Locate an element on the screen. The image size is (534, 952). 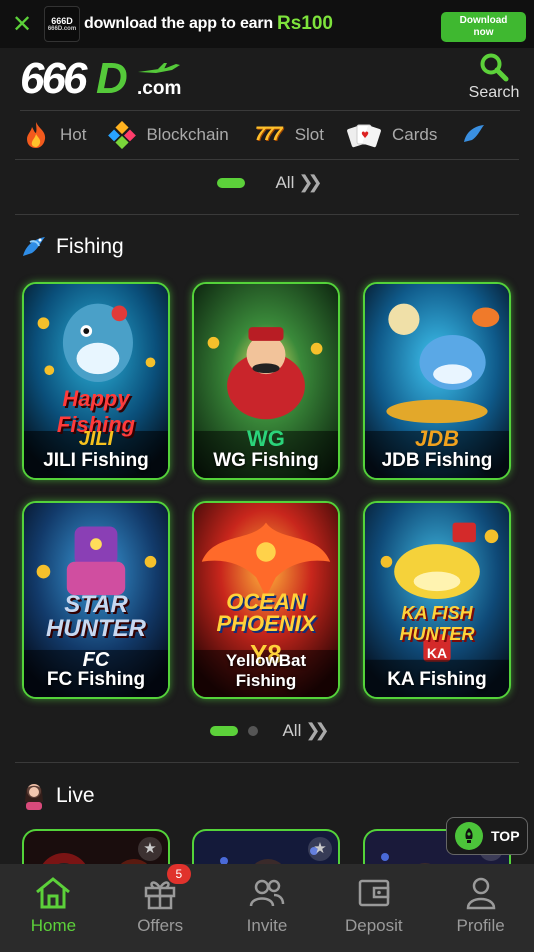
fishing-pager: All ❯❯ is located at coordinates (267, 730).